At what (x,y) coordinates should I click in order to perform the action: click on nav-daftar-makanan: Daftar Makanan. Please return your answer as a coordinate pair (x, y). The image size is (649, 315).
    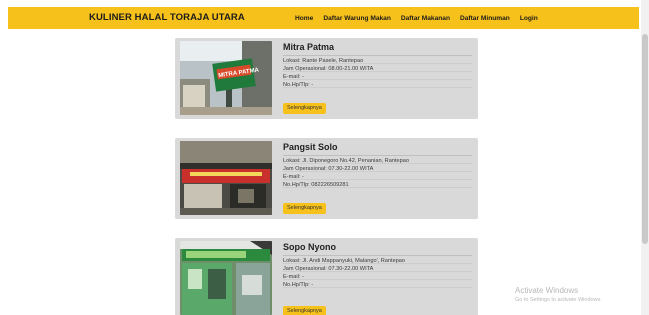
    Looking at the image, I should click on (425, 18).